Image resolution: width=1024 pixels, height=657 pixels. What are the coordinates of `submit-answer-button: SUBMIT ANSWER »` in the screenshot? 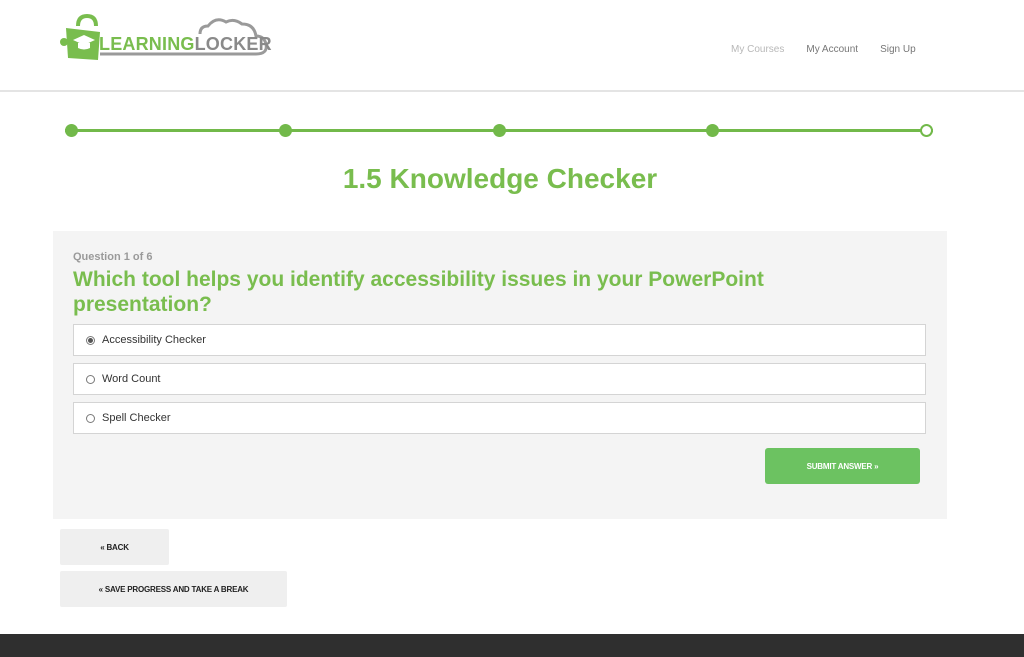 It's located at (842, 466).